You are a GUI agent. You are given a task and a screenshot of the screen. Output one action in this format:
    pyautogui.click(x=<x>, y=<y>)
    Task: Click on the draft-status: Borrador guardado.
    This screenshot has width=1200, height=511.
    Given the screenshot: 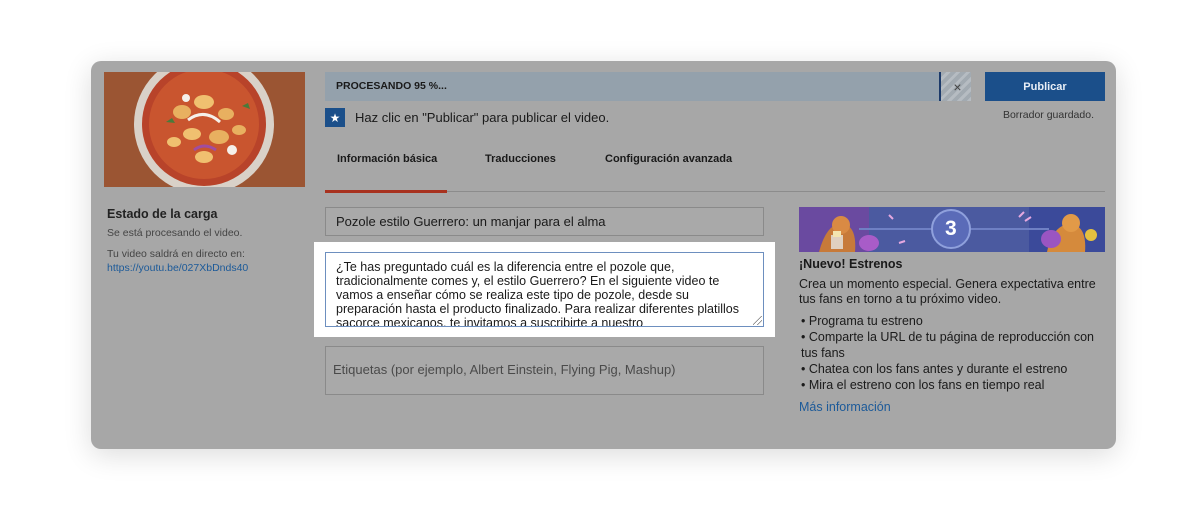 What is the action you would take?
    pyautogui.click(x=1048, y=115)
    